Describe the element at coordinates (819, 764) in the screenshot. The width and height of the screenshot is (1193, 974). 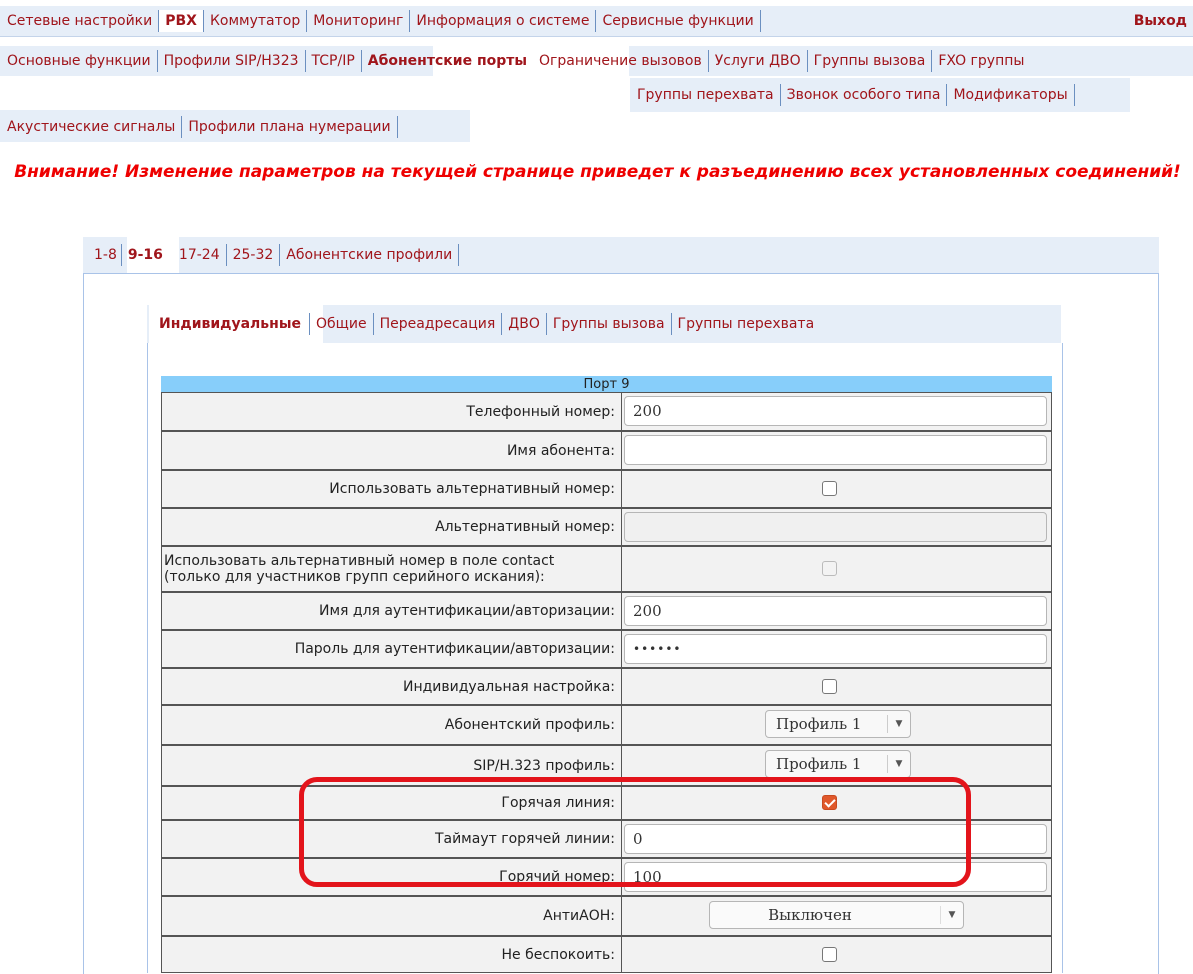
I see `sip-profile-value: Профиль 1` at that location.